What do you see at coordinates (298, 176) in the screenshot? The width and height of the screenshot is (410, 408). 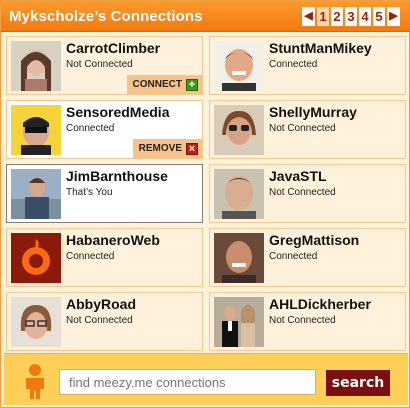 I see `connection-name: JavaSTL` at bounding box center [298, 176].